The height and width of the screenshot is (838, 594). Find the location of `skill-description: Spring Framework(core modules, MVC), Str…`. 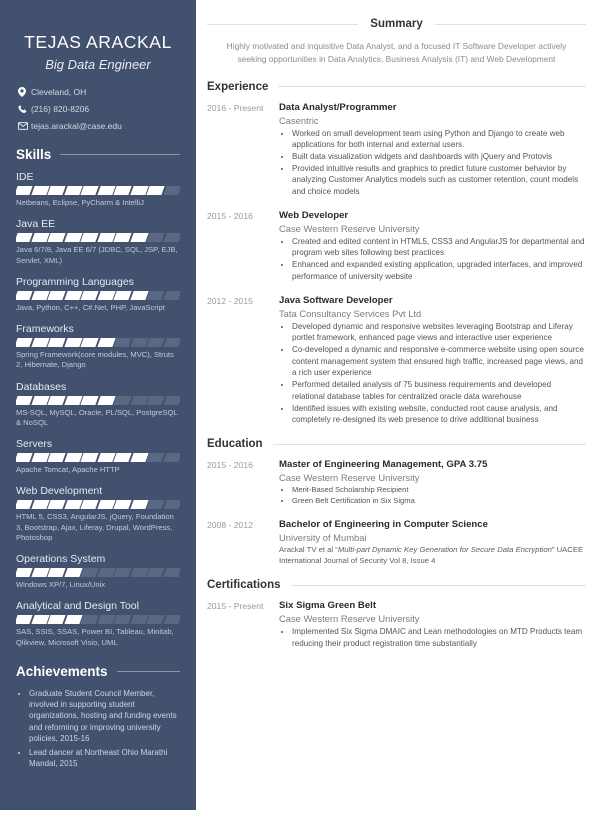

skill-description: Spring Framework(core modules, MVC), Str… is located at coordinates (95, 360).